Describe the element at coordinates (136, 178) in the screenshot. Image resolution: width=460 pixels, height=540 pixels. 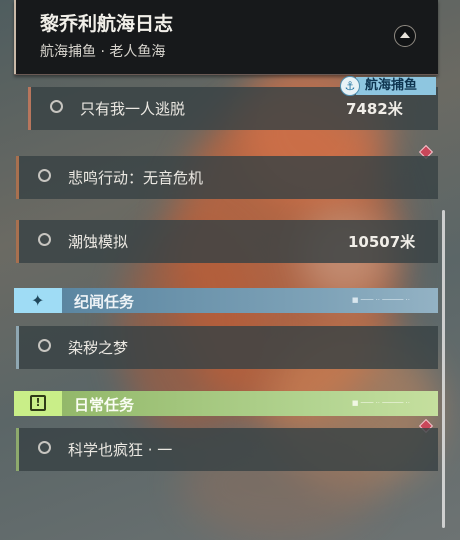
I see `task-name: 悲鸣行动：无音危机` at that location.